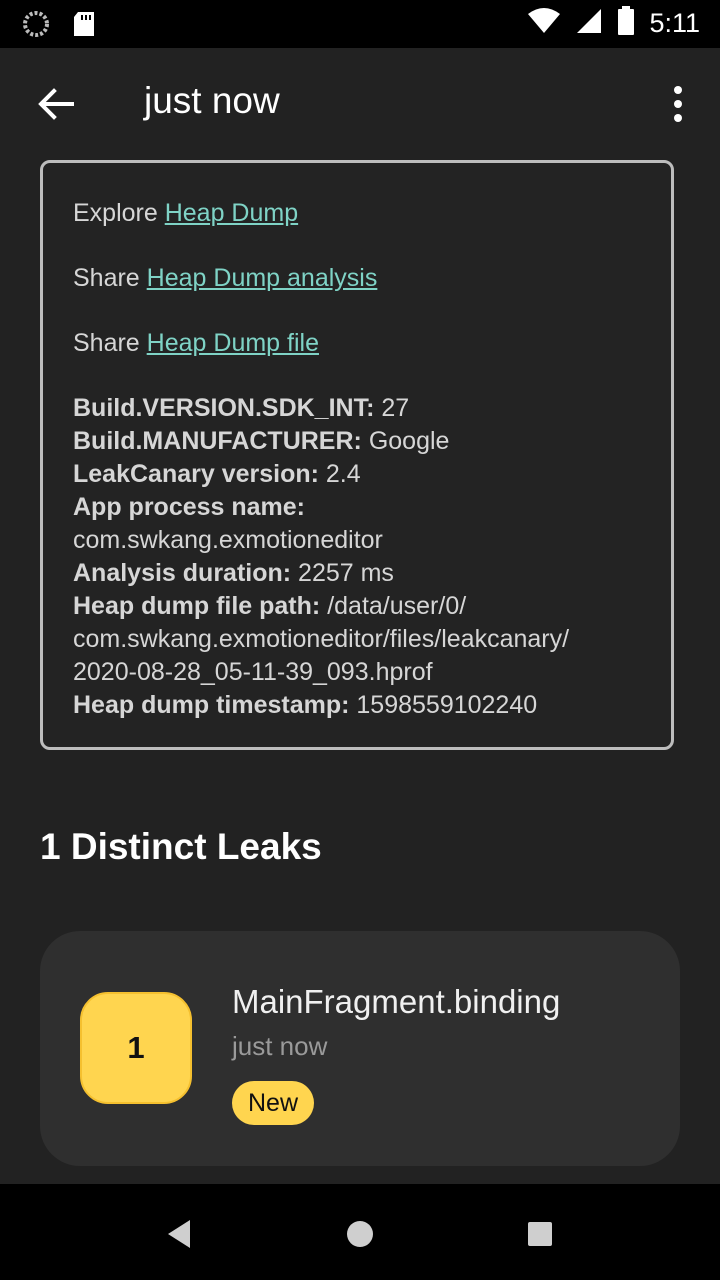 Image resolution: width=720 pixels, height=1280 pixels. I want to click on loading-icon, so click(36, 26).